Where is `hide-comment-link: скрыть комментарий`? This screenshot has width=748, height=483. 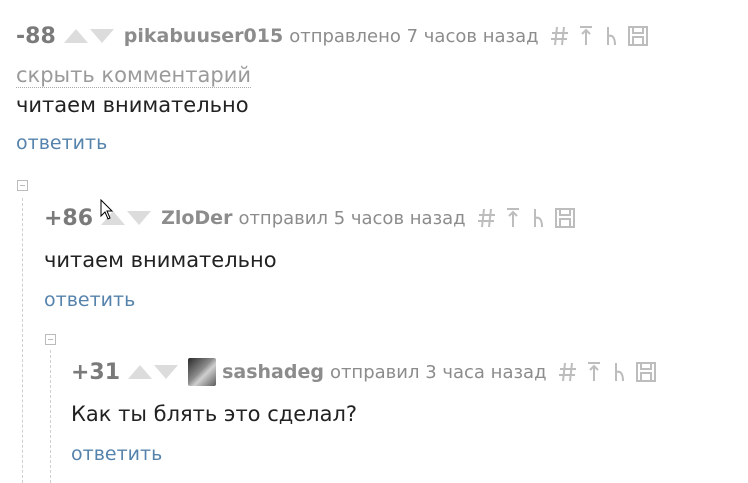 hide-comment-link: скрыть комментарий is located at coordinates (134, 75).